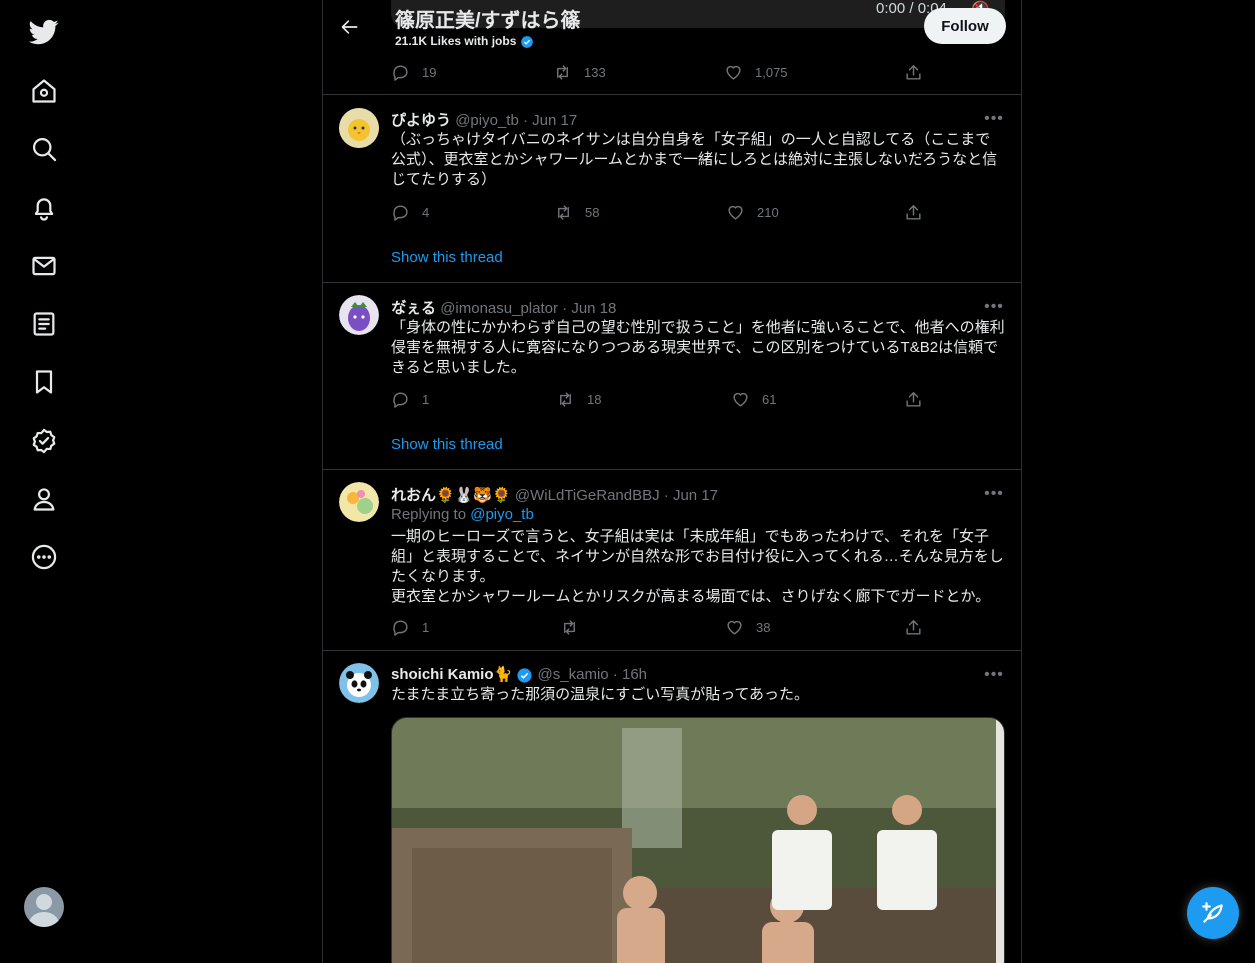  I want to click on tweet-header: shoichi Kamio🐈 @s_kamio · 16h, so click(519, 674).